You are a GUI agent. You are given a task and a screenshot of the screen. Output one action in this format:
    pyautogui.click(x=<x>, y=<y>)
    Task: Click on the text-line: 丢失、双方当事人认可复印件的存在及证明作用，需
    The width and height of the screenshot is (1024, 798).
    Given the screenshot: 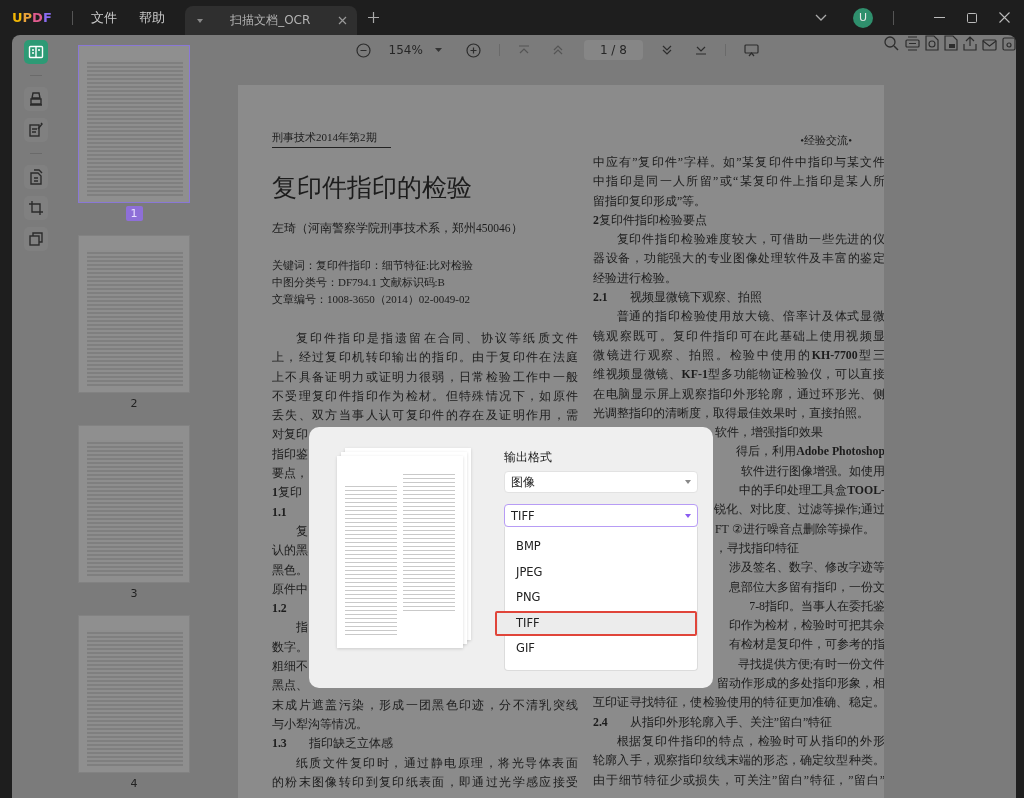 What is the action you would take?
    pyautogui.click(x=425, y=416)
    